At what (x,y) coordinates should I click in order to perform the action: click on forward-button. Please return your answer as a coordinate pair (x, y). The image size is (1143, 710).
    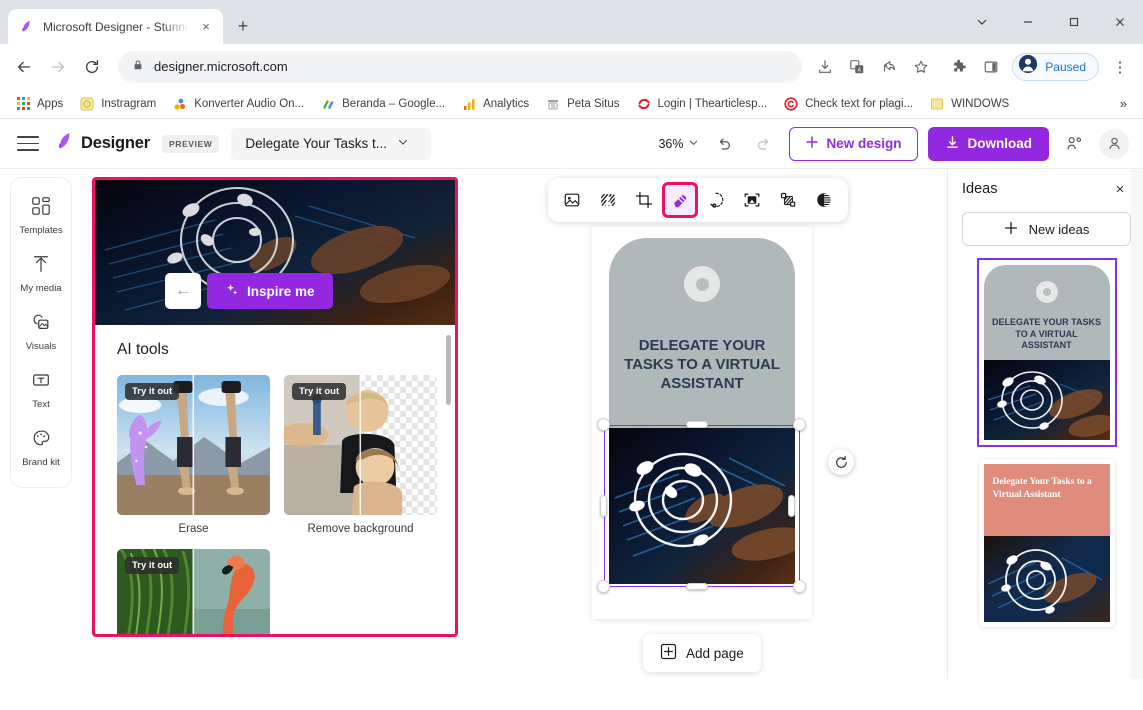
    Looking at the image, I should click on (58, 67).